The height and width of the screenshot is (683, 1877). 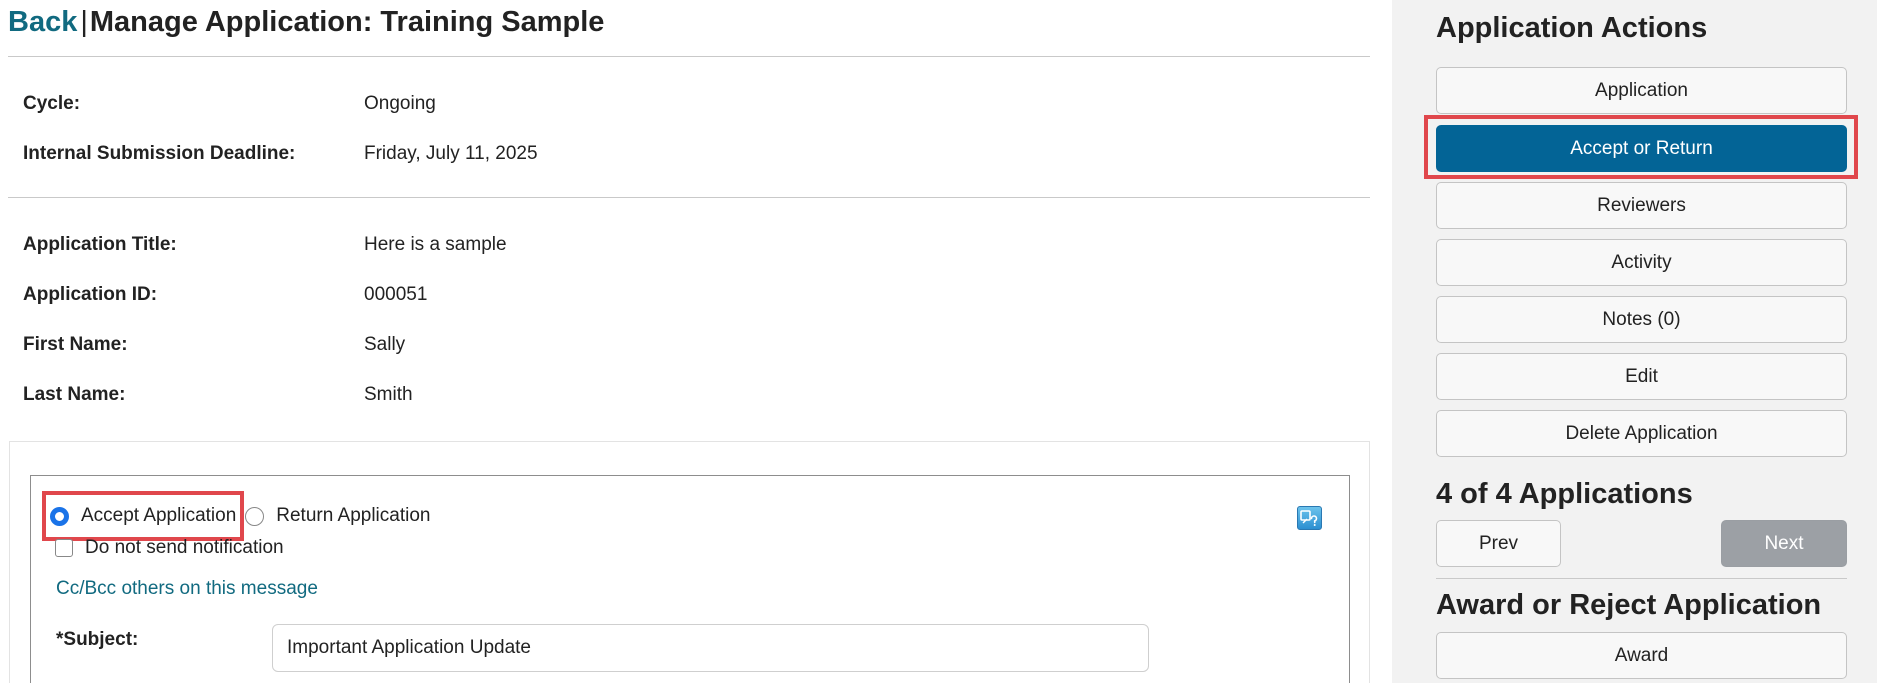 What do you see at coordinates (1641, 148) in the screenshot?
I see `accept-or-return-button: Accept or Return` at bounding box center [1641, 148].